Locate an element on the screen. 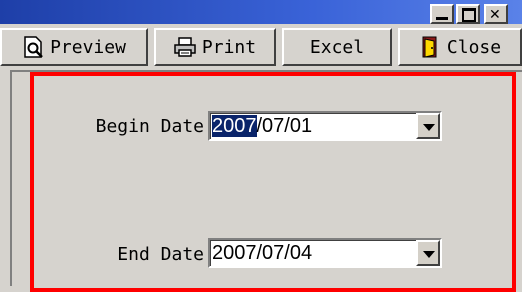 The height and width of the screenshot is (292, 522). preview-label: Preview is located at coordinates (88, 47).